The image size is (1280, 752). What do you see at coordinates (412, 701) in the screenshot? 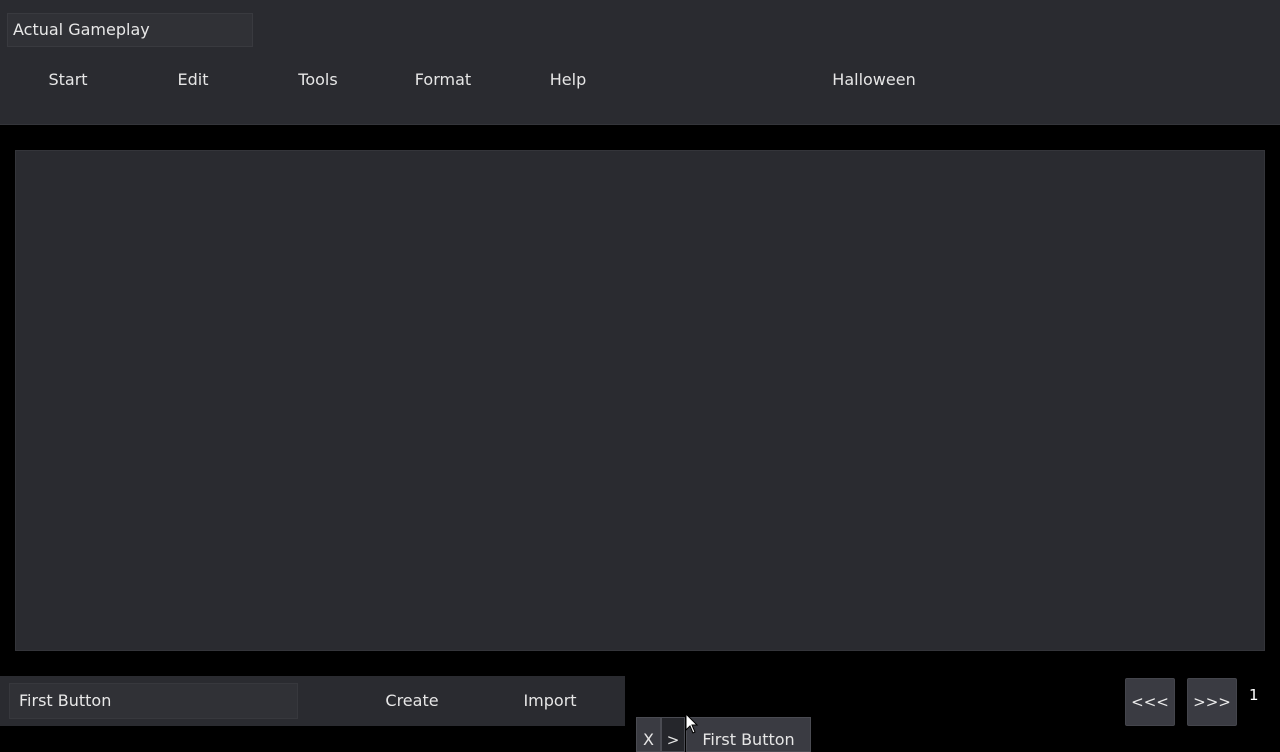
I see `create-button: Create` at bounding box center [412, 701].